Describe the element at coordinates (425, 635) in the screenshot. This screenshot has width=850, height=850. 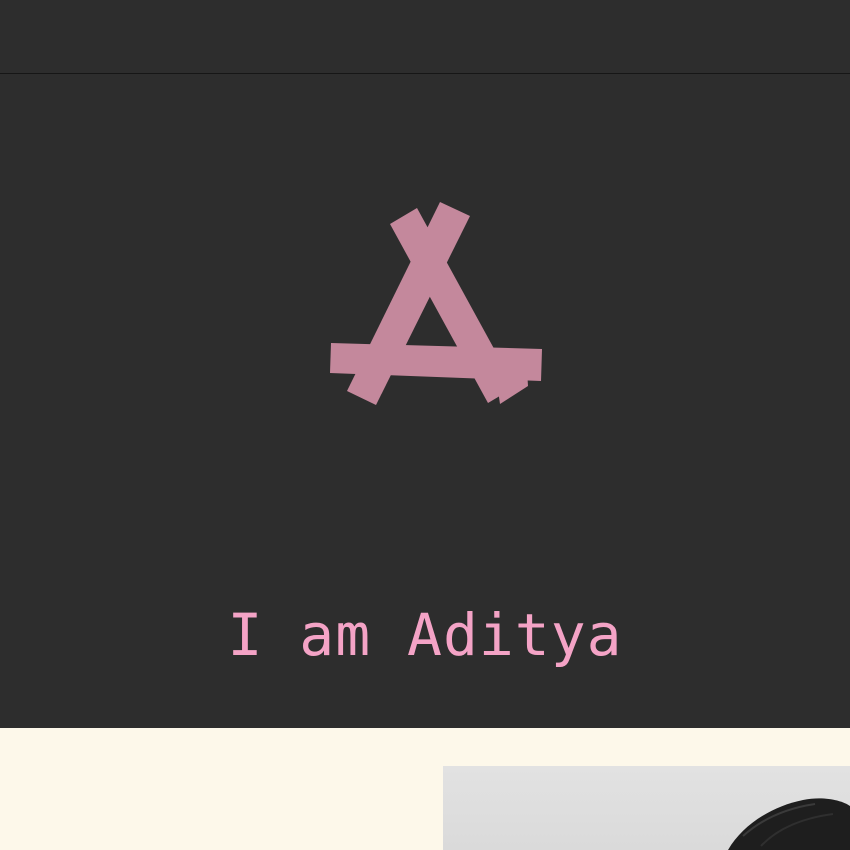
I see `hero-headline: I am Aditya` at that location.